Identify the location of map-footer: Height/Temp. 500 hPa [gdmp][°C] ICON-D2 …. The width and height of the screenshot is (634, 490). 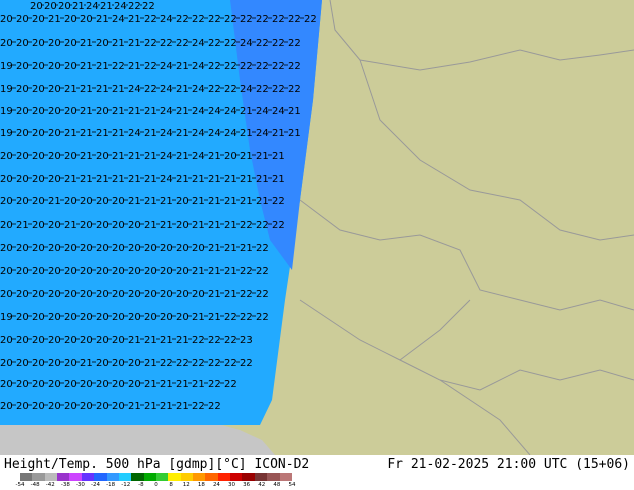
(317, 472).